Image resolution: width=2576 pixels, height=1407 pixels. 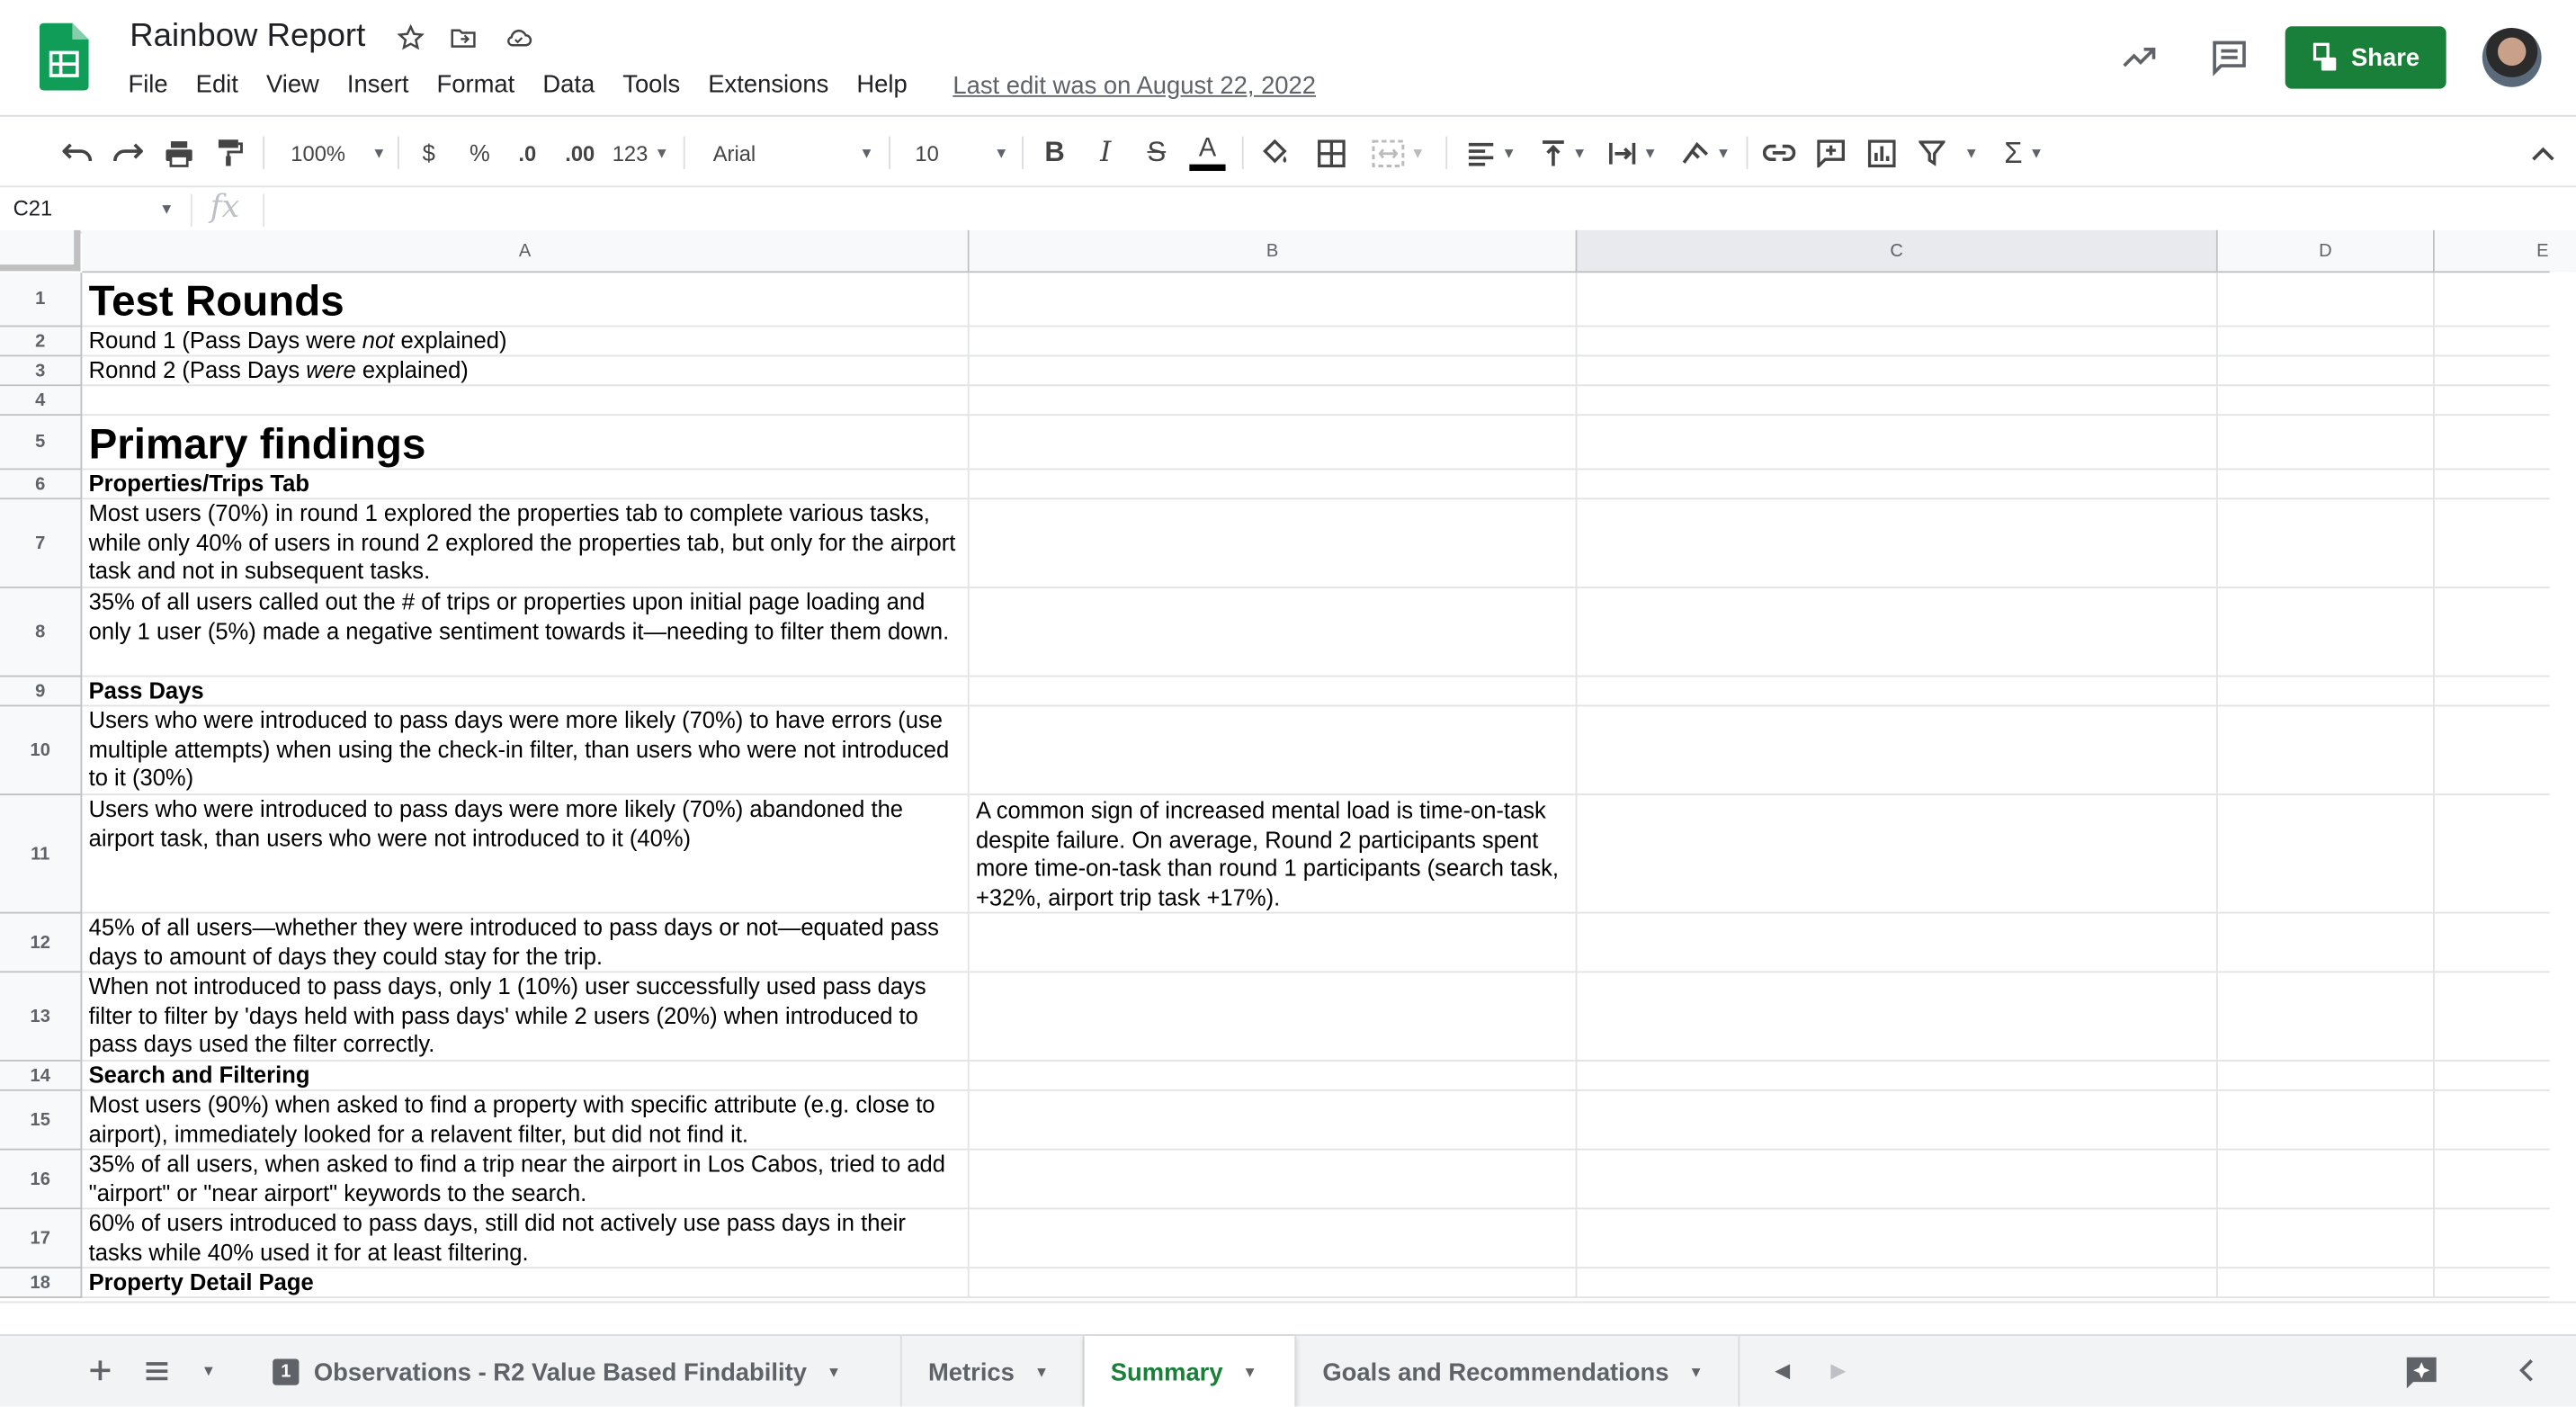 What do you see at coordinates (1898, 1283) in the screenshot?
I see `cell-c18` at bounding box center [1898, 1283].